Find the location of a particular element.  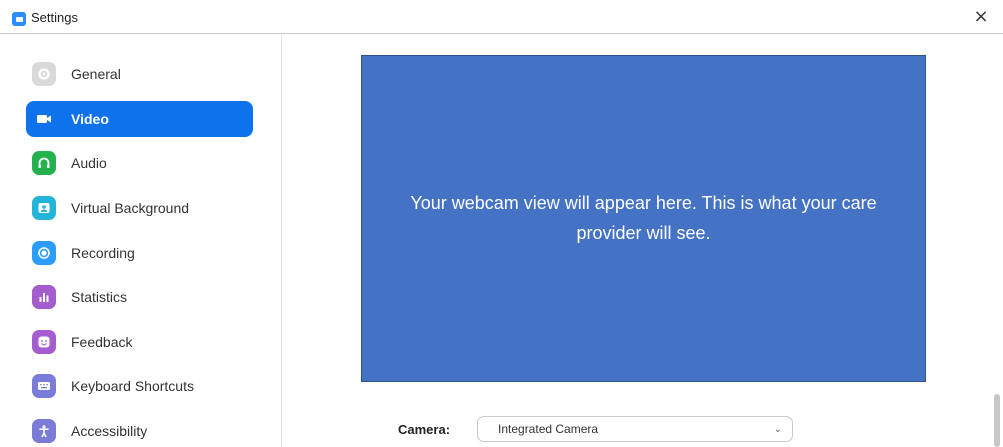

sidebar-item-label: Accessibility is located at coordinates (109, 431).